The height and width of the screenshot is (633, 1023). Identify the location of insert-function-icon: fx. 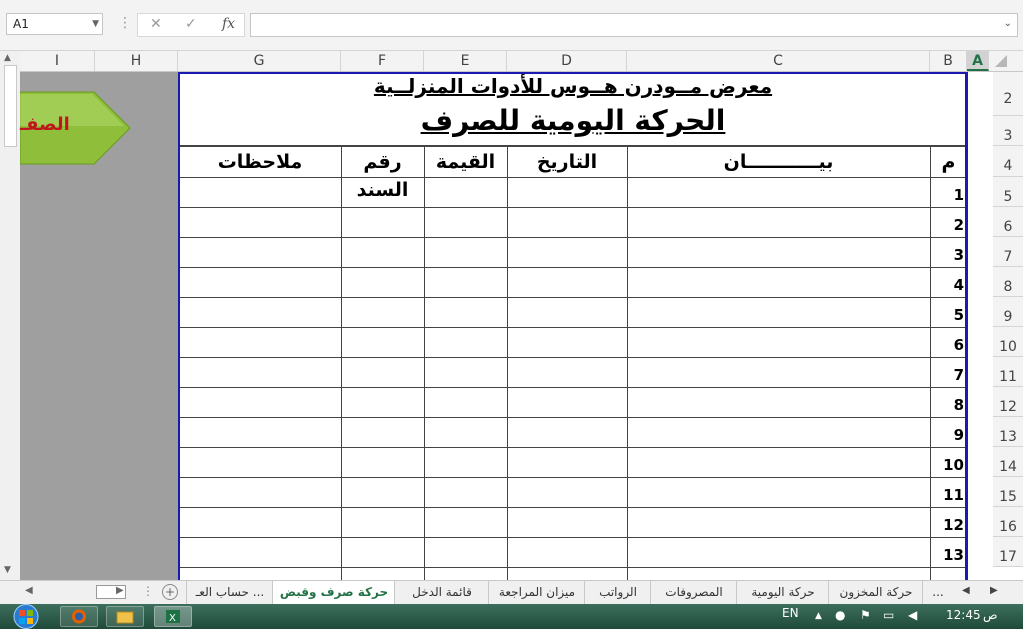
(228, 24).